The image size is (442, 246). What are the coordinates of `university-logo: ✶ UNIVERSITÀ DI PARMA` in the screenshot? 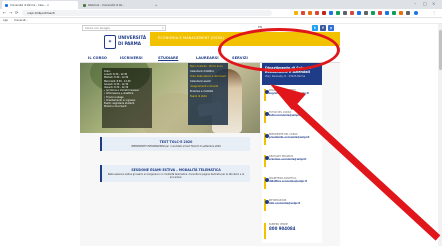 It's located at (127, 43).